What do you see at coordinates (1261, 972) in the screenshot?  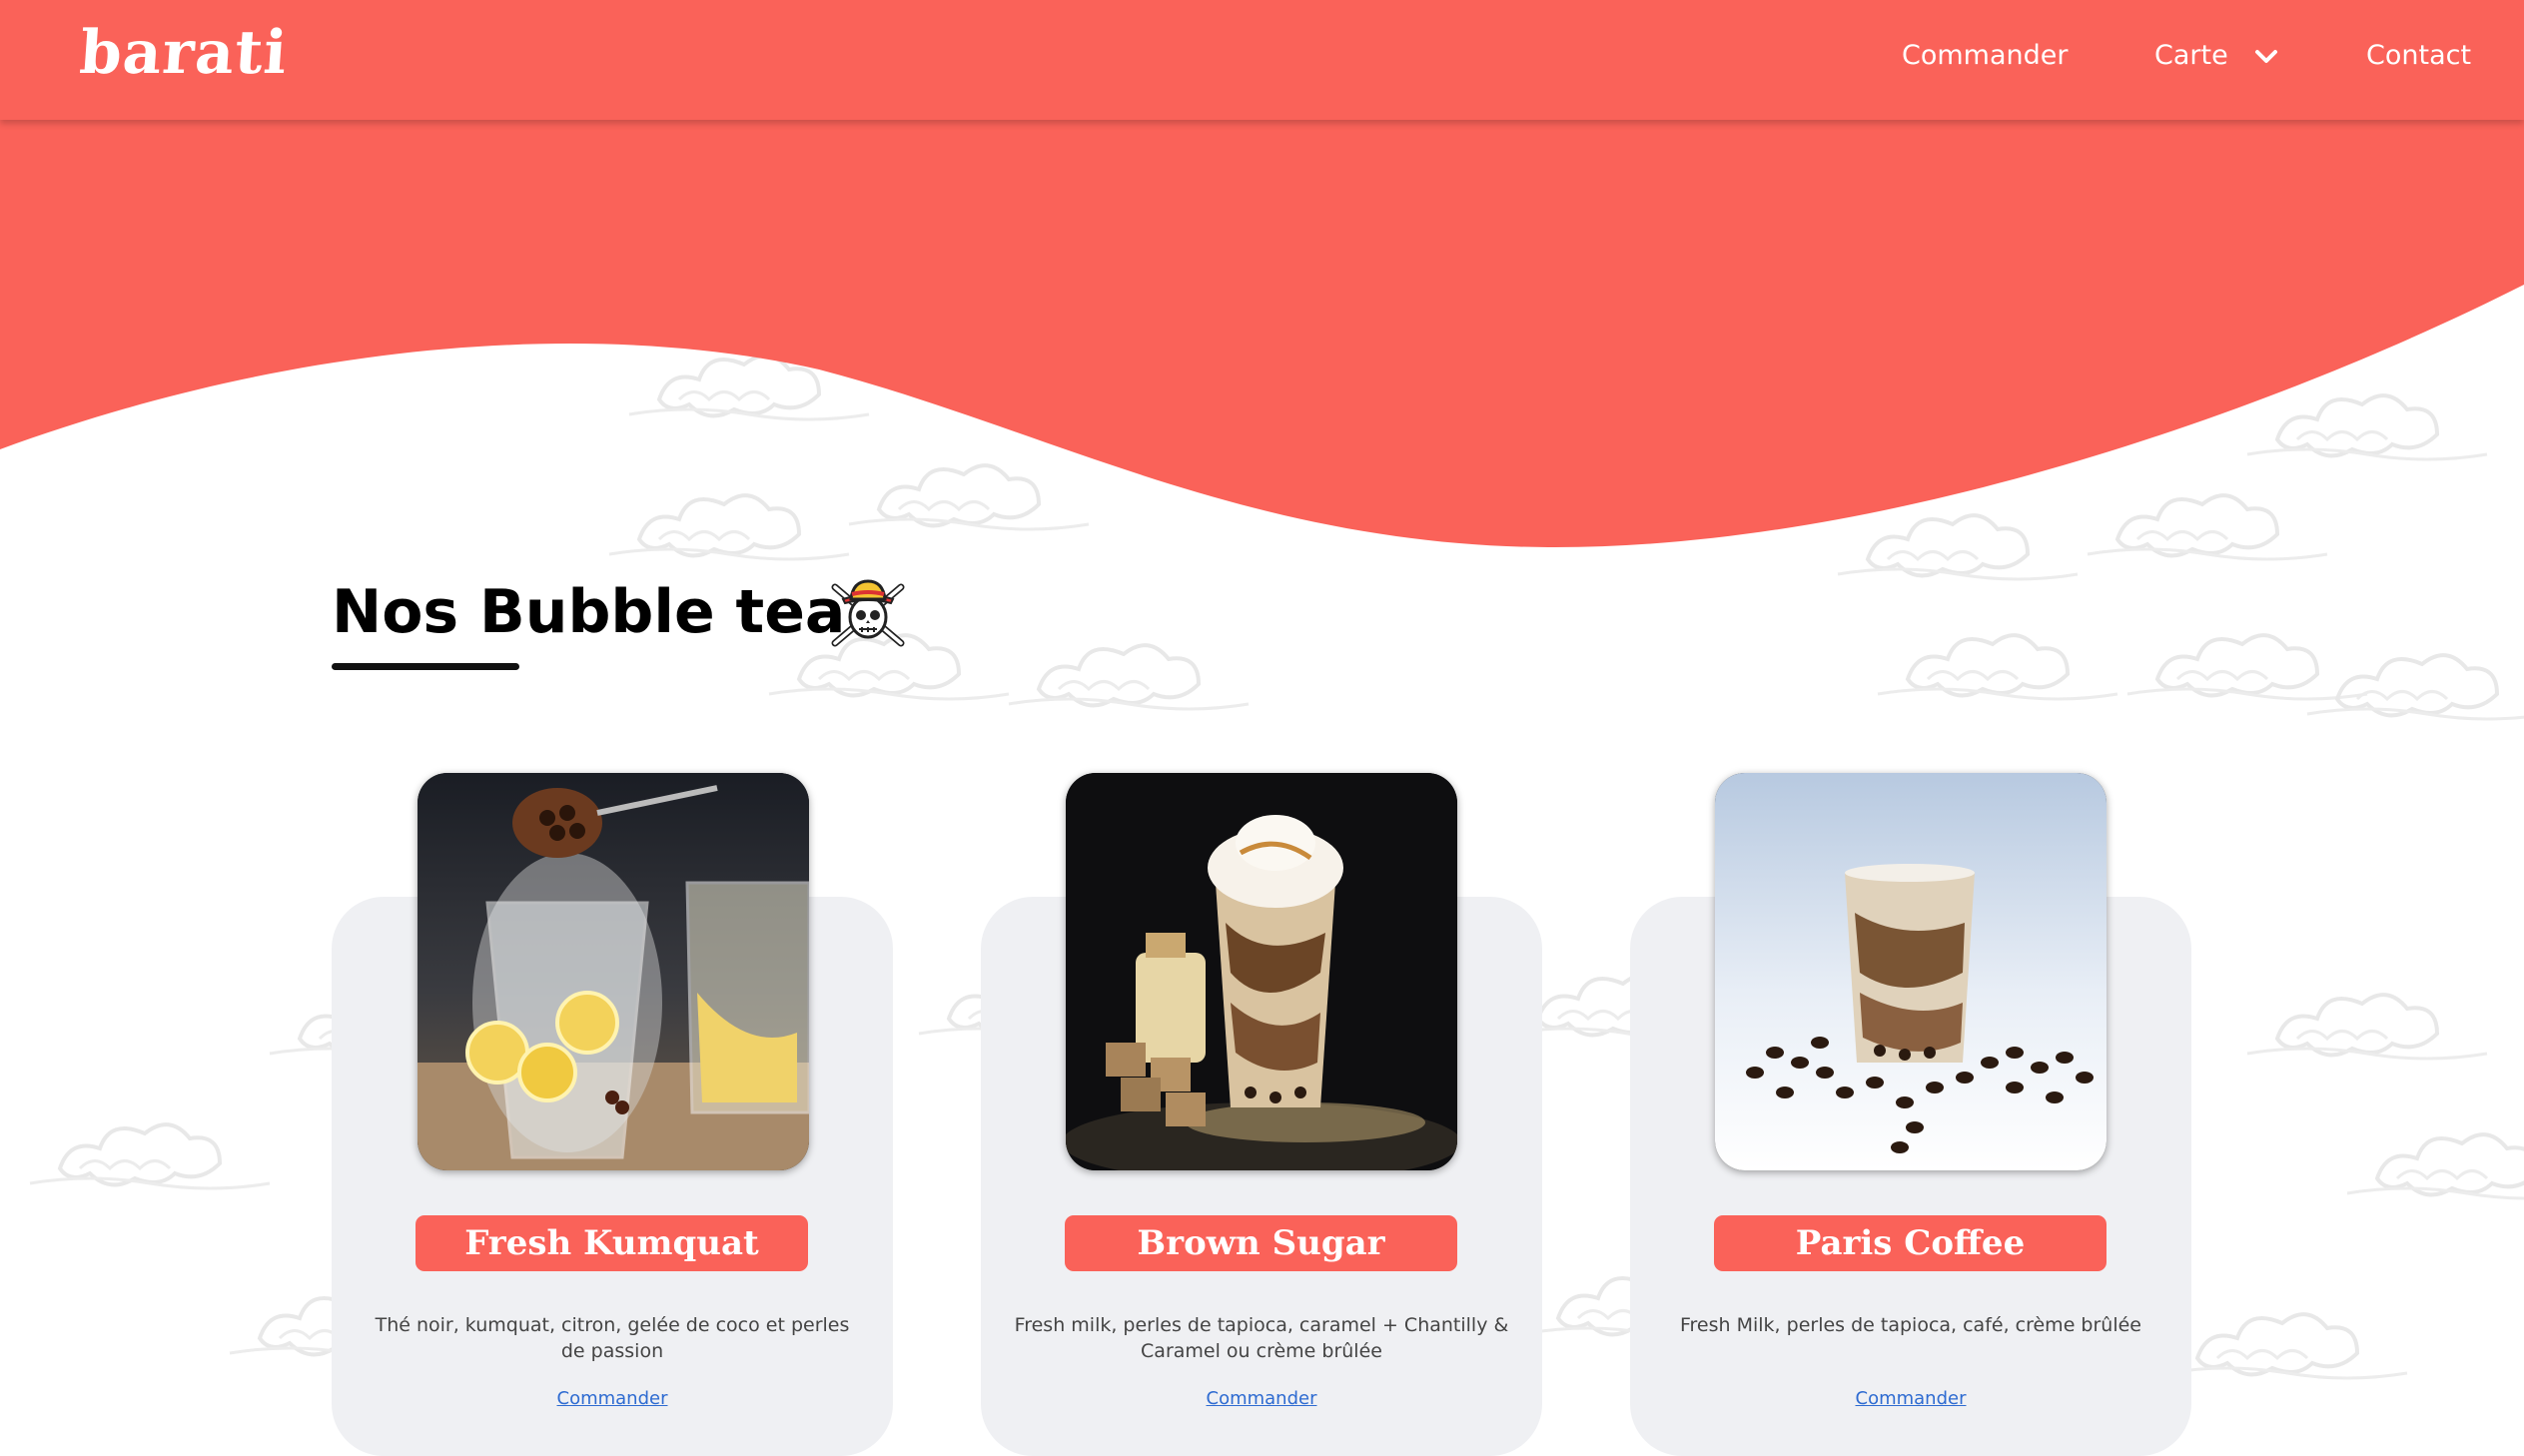 I see `brown-sugar-photo` at bounding box center [1261, 972].